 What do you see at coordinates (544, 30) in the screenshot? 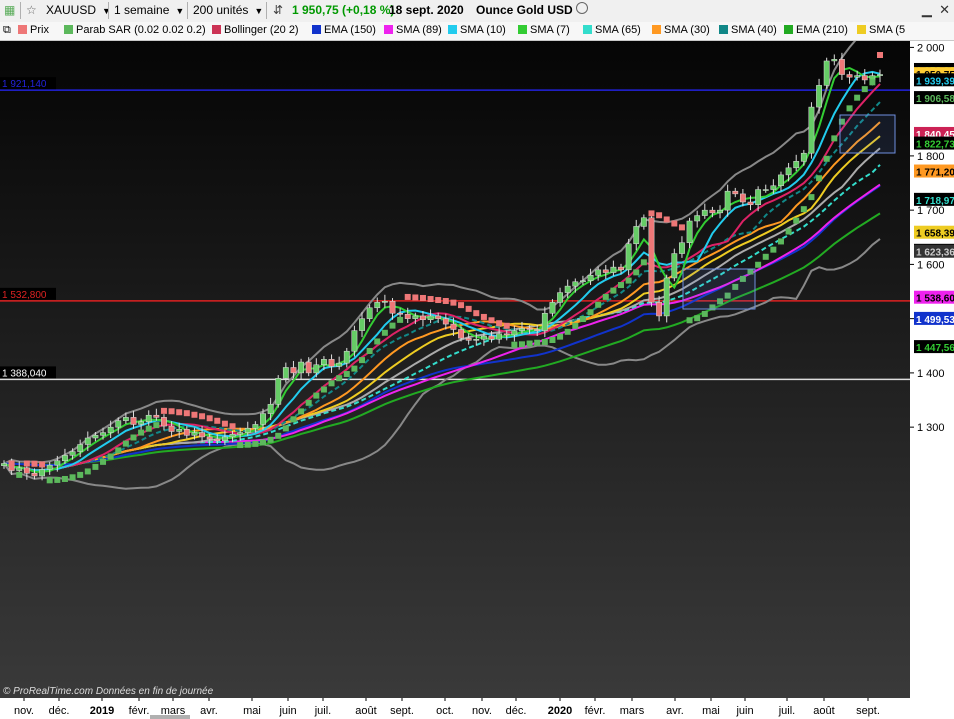
I see `indicator-6: SMA (7)` at bounding box center [544, 30].